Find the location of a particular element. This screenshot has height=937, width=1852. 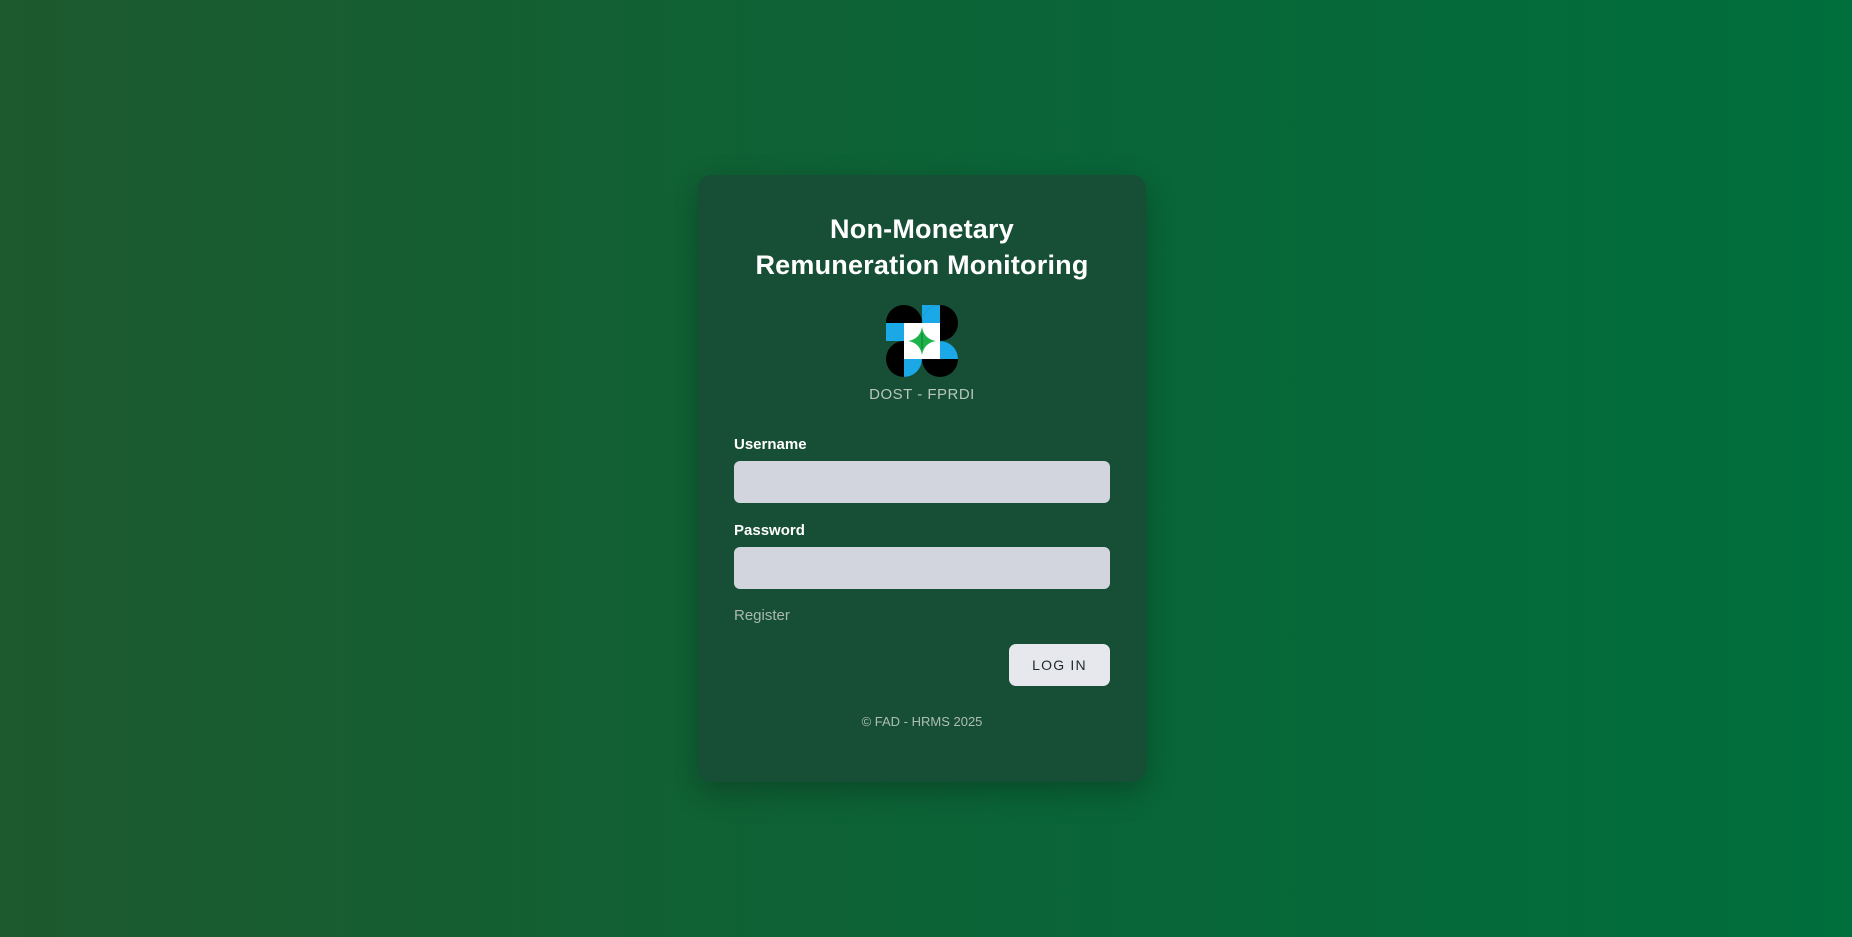

register-link: Register is located at coordinates (762, 615).